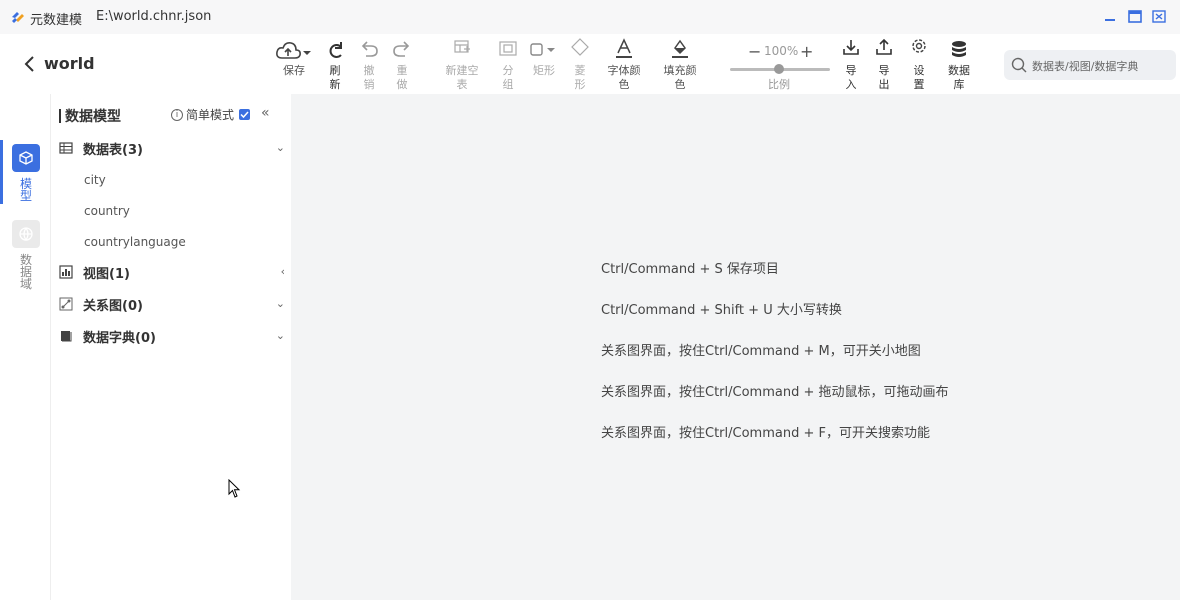  What do you see at coordinates (113, 306) in the screenshot?
I see `tree-group-relation-diagrams-label: 关系图(0)` at bounding box center [113, 306].